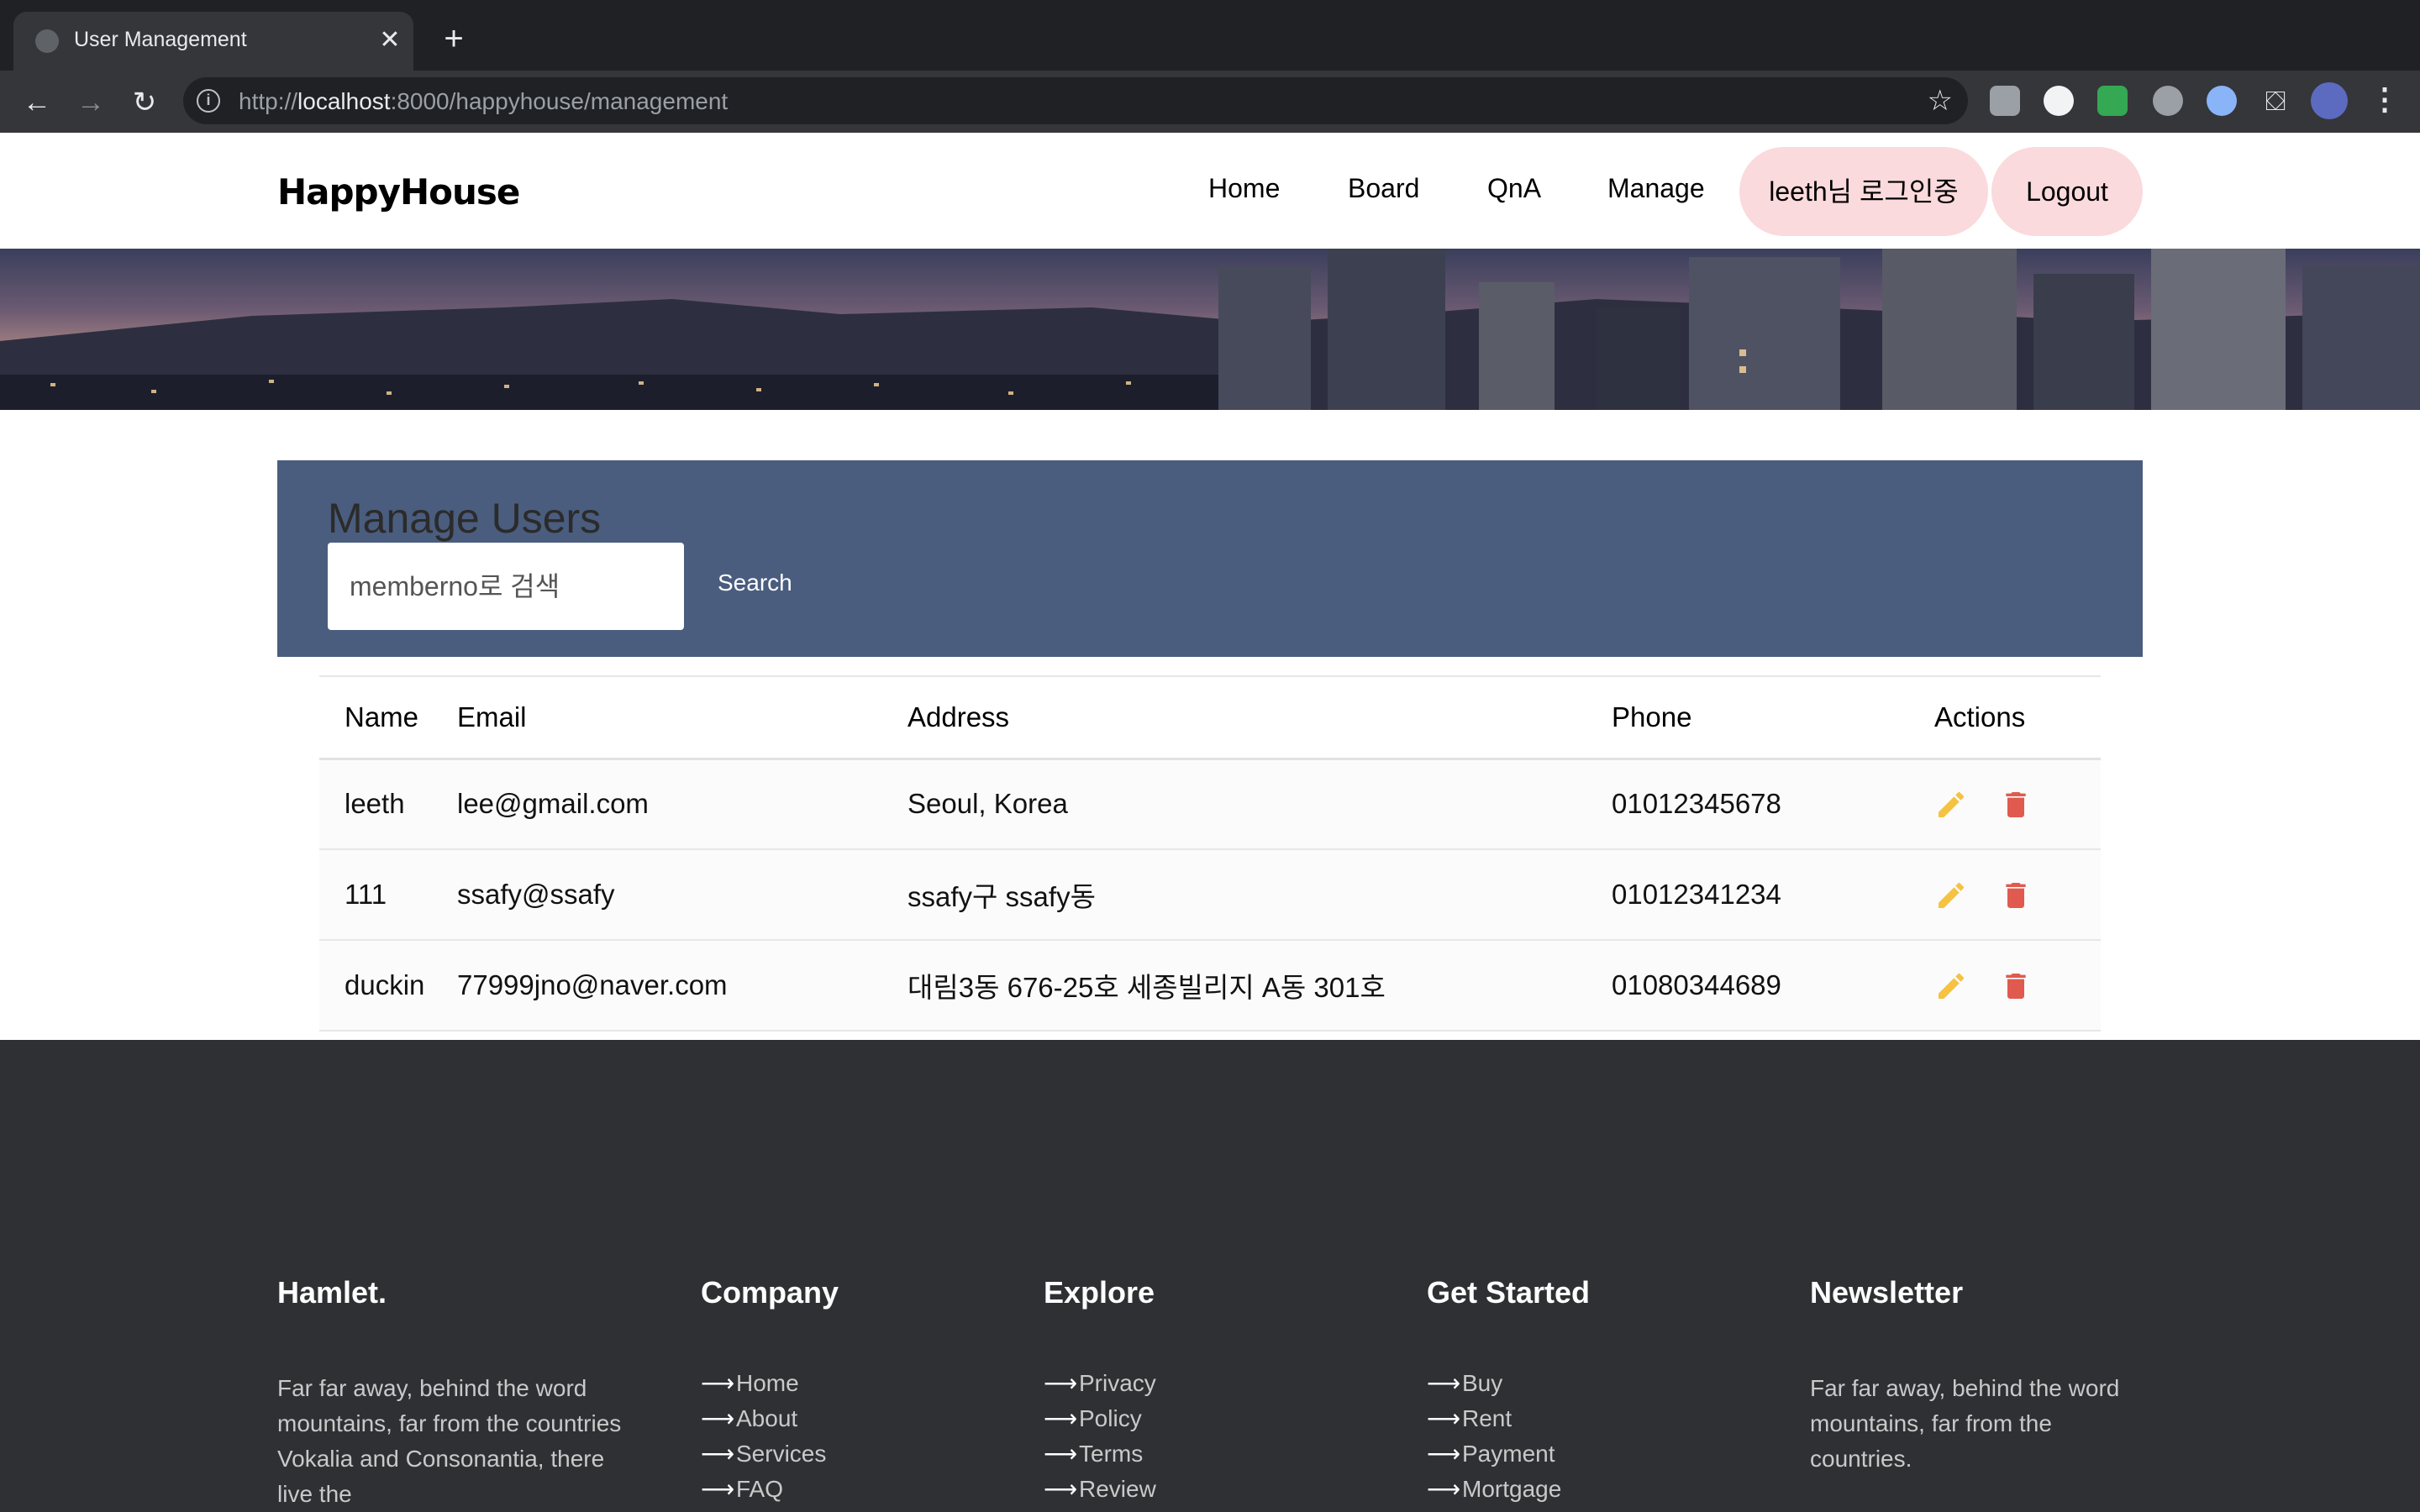 The height and width of the screenshot is (1512, 2420). I want to click on cell-name: leeth, so click(388, 804).